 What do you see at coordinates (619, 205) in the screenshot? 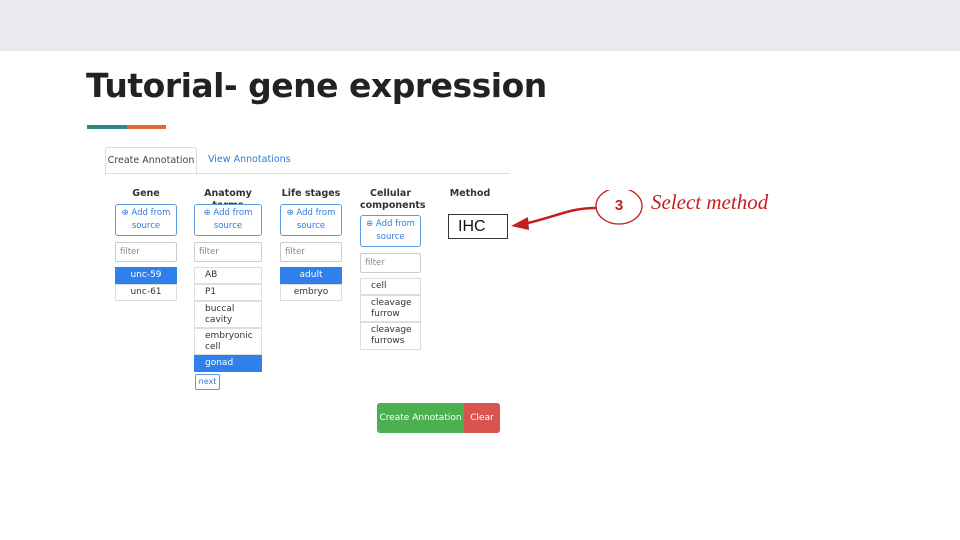
I see `step-number-badge: 3` at bounding box center [619, 205].